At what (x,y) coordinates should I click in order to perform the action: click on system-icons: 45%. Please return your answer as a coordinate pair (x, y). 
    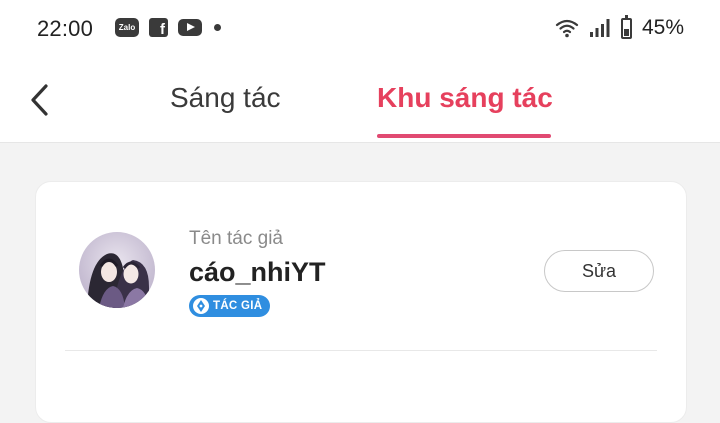
    Looking at the image, I should click on (619, 27).